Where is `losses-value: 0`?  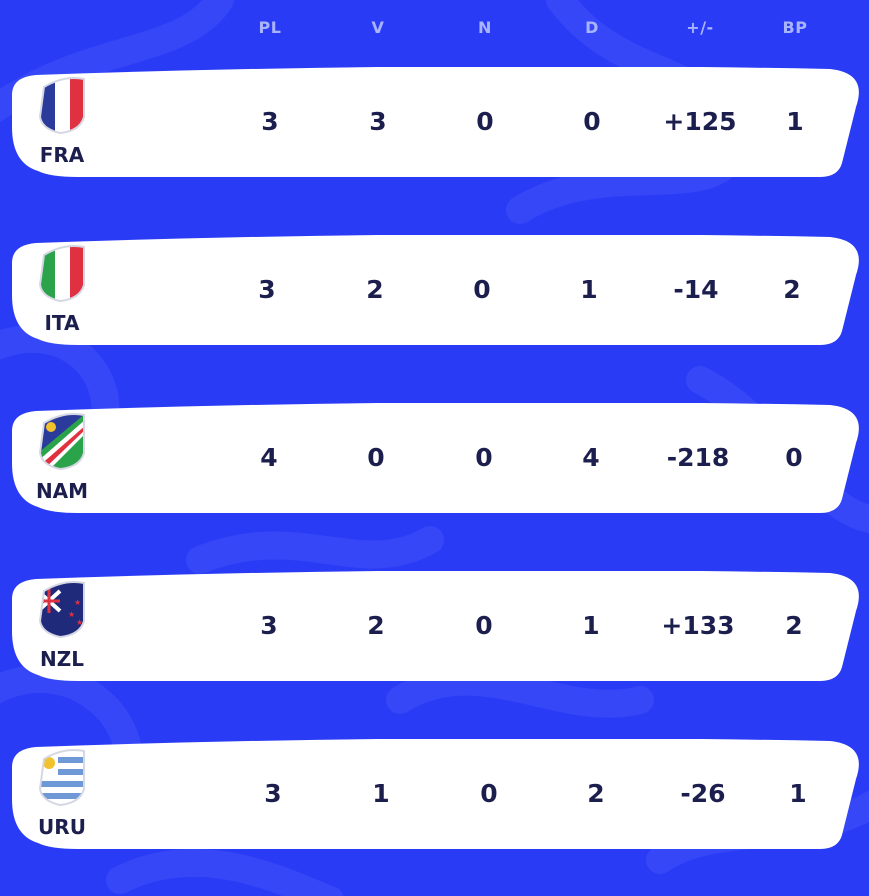
losses-value: 0 is located at coordinates (592, 121).